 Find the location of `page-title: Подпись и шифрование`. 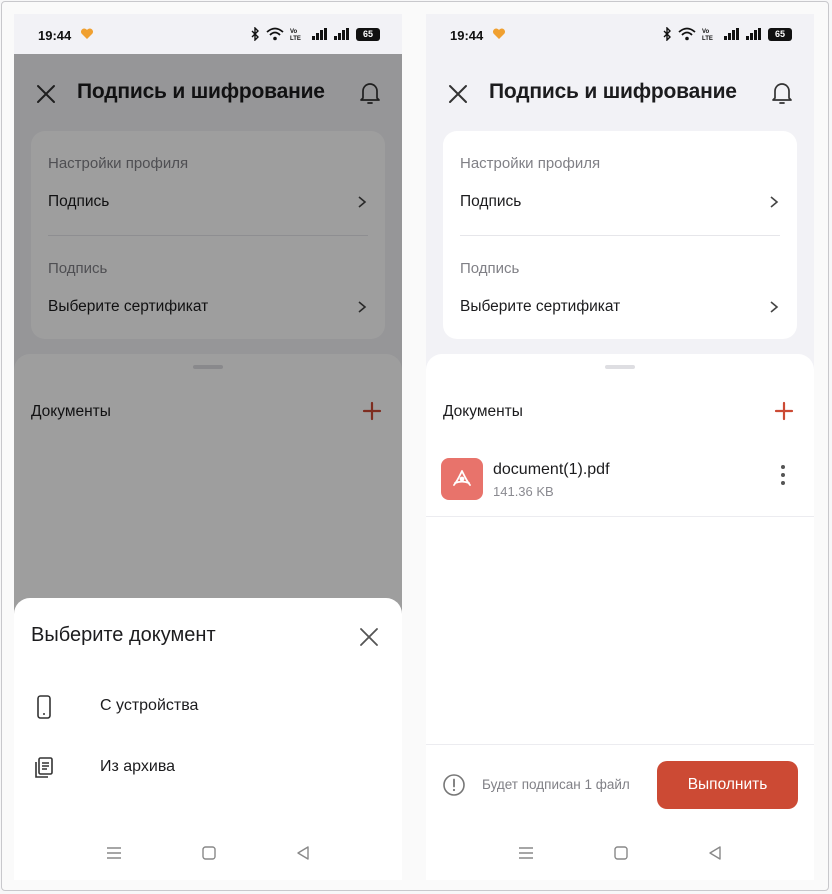

page-title: Подпись и шифрование is located at coordinates (613, 91).